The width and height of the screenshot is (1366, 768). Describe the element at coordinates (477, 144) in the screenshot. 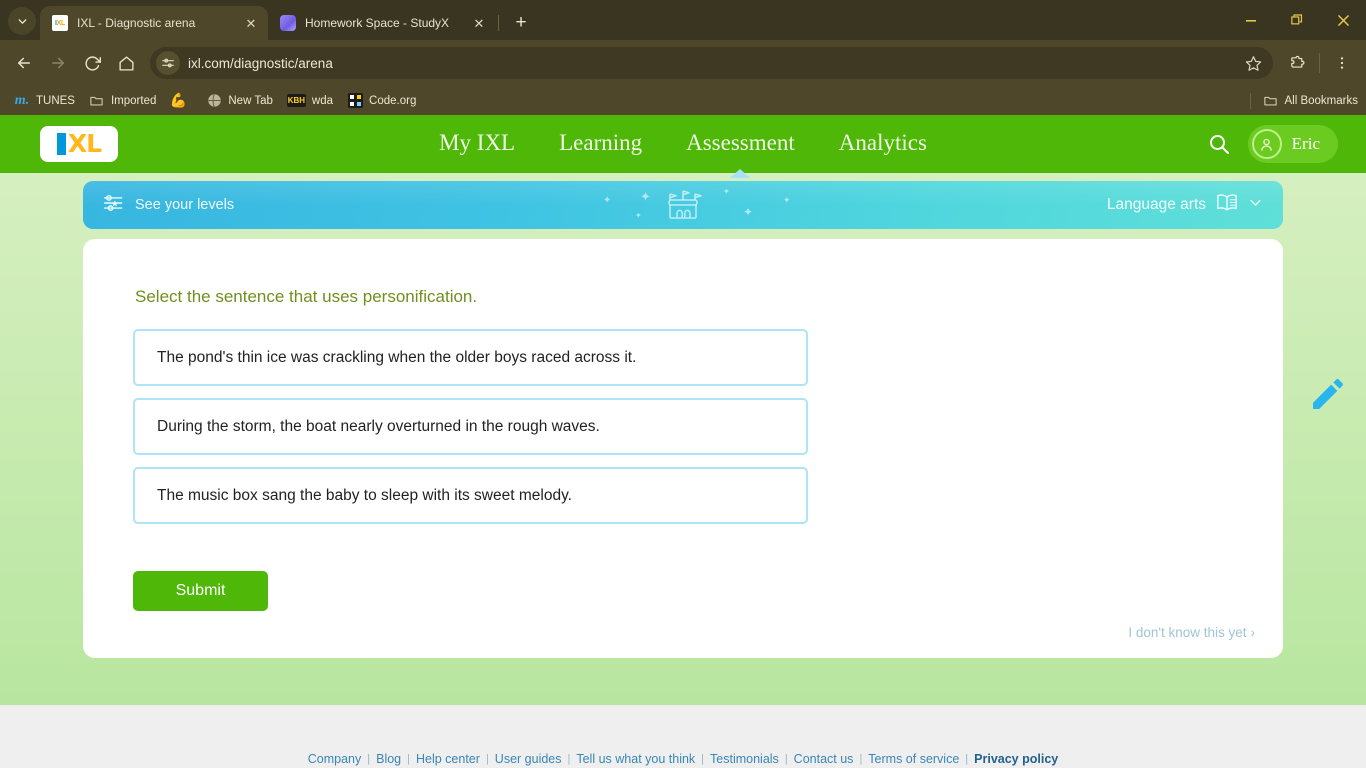

I see `nav-item-my-ixl: My IXL` at that location.